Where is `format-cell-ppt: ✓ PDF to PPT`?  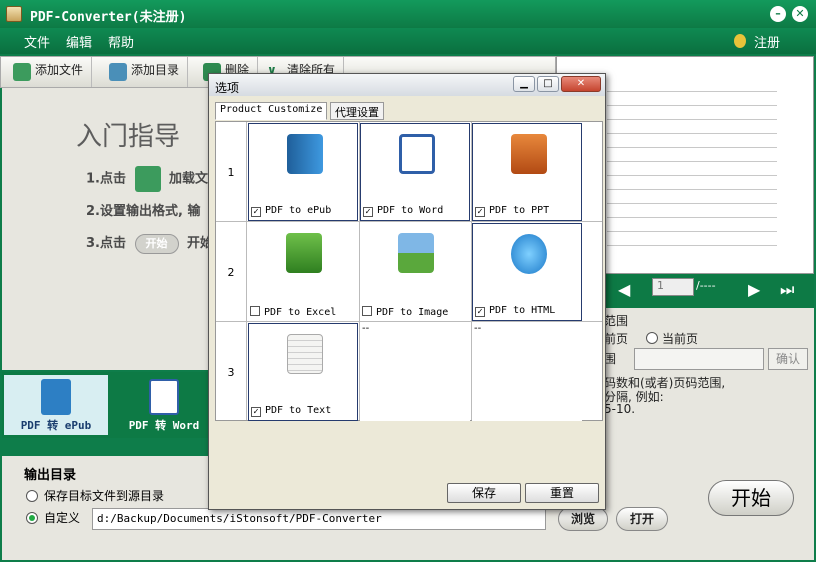 format-cell-ppt: ✓ PDF to PPT is located at coordinates (527, 172).